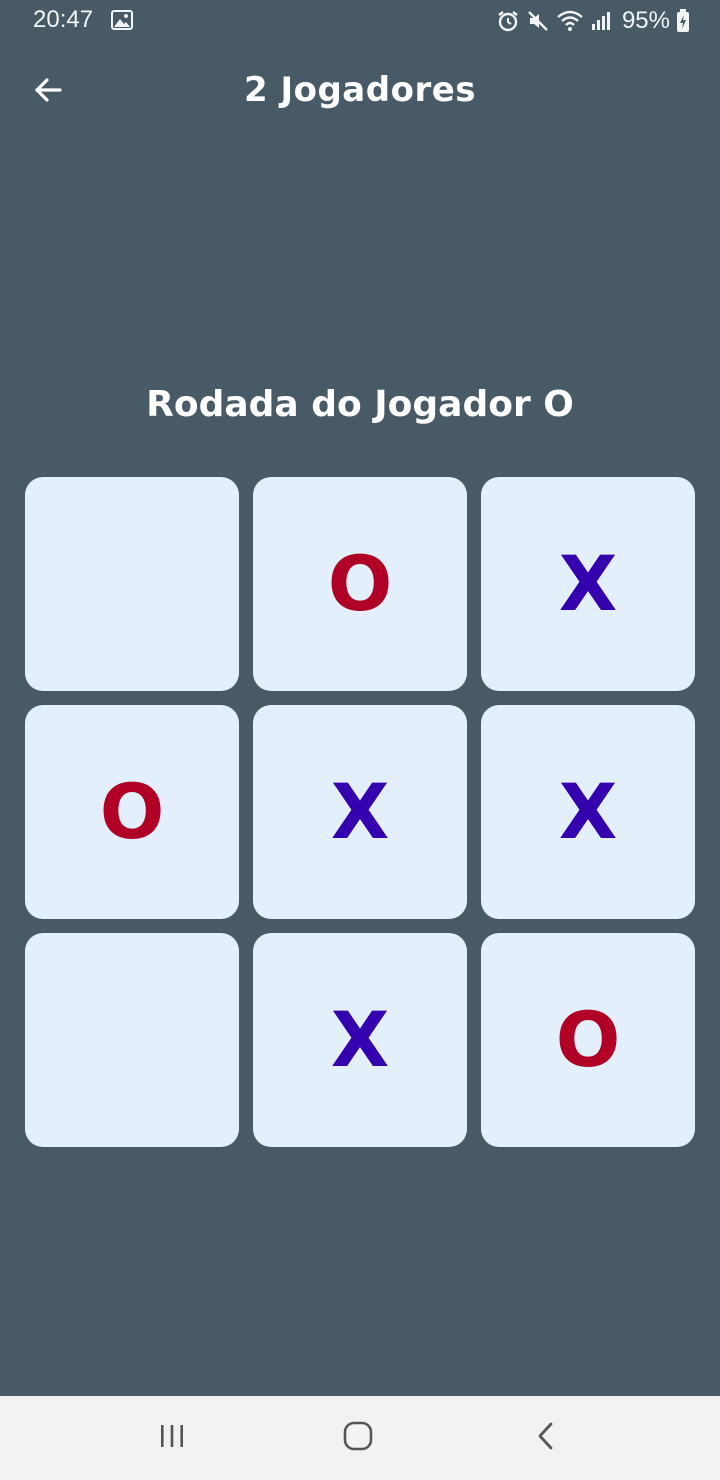 This screenshot has width=720, height=1480. What do you see at coordinates (360, 22) in the screenshot?
I see `status-bar: 20:47 95%` at bounding box center [360, 22].